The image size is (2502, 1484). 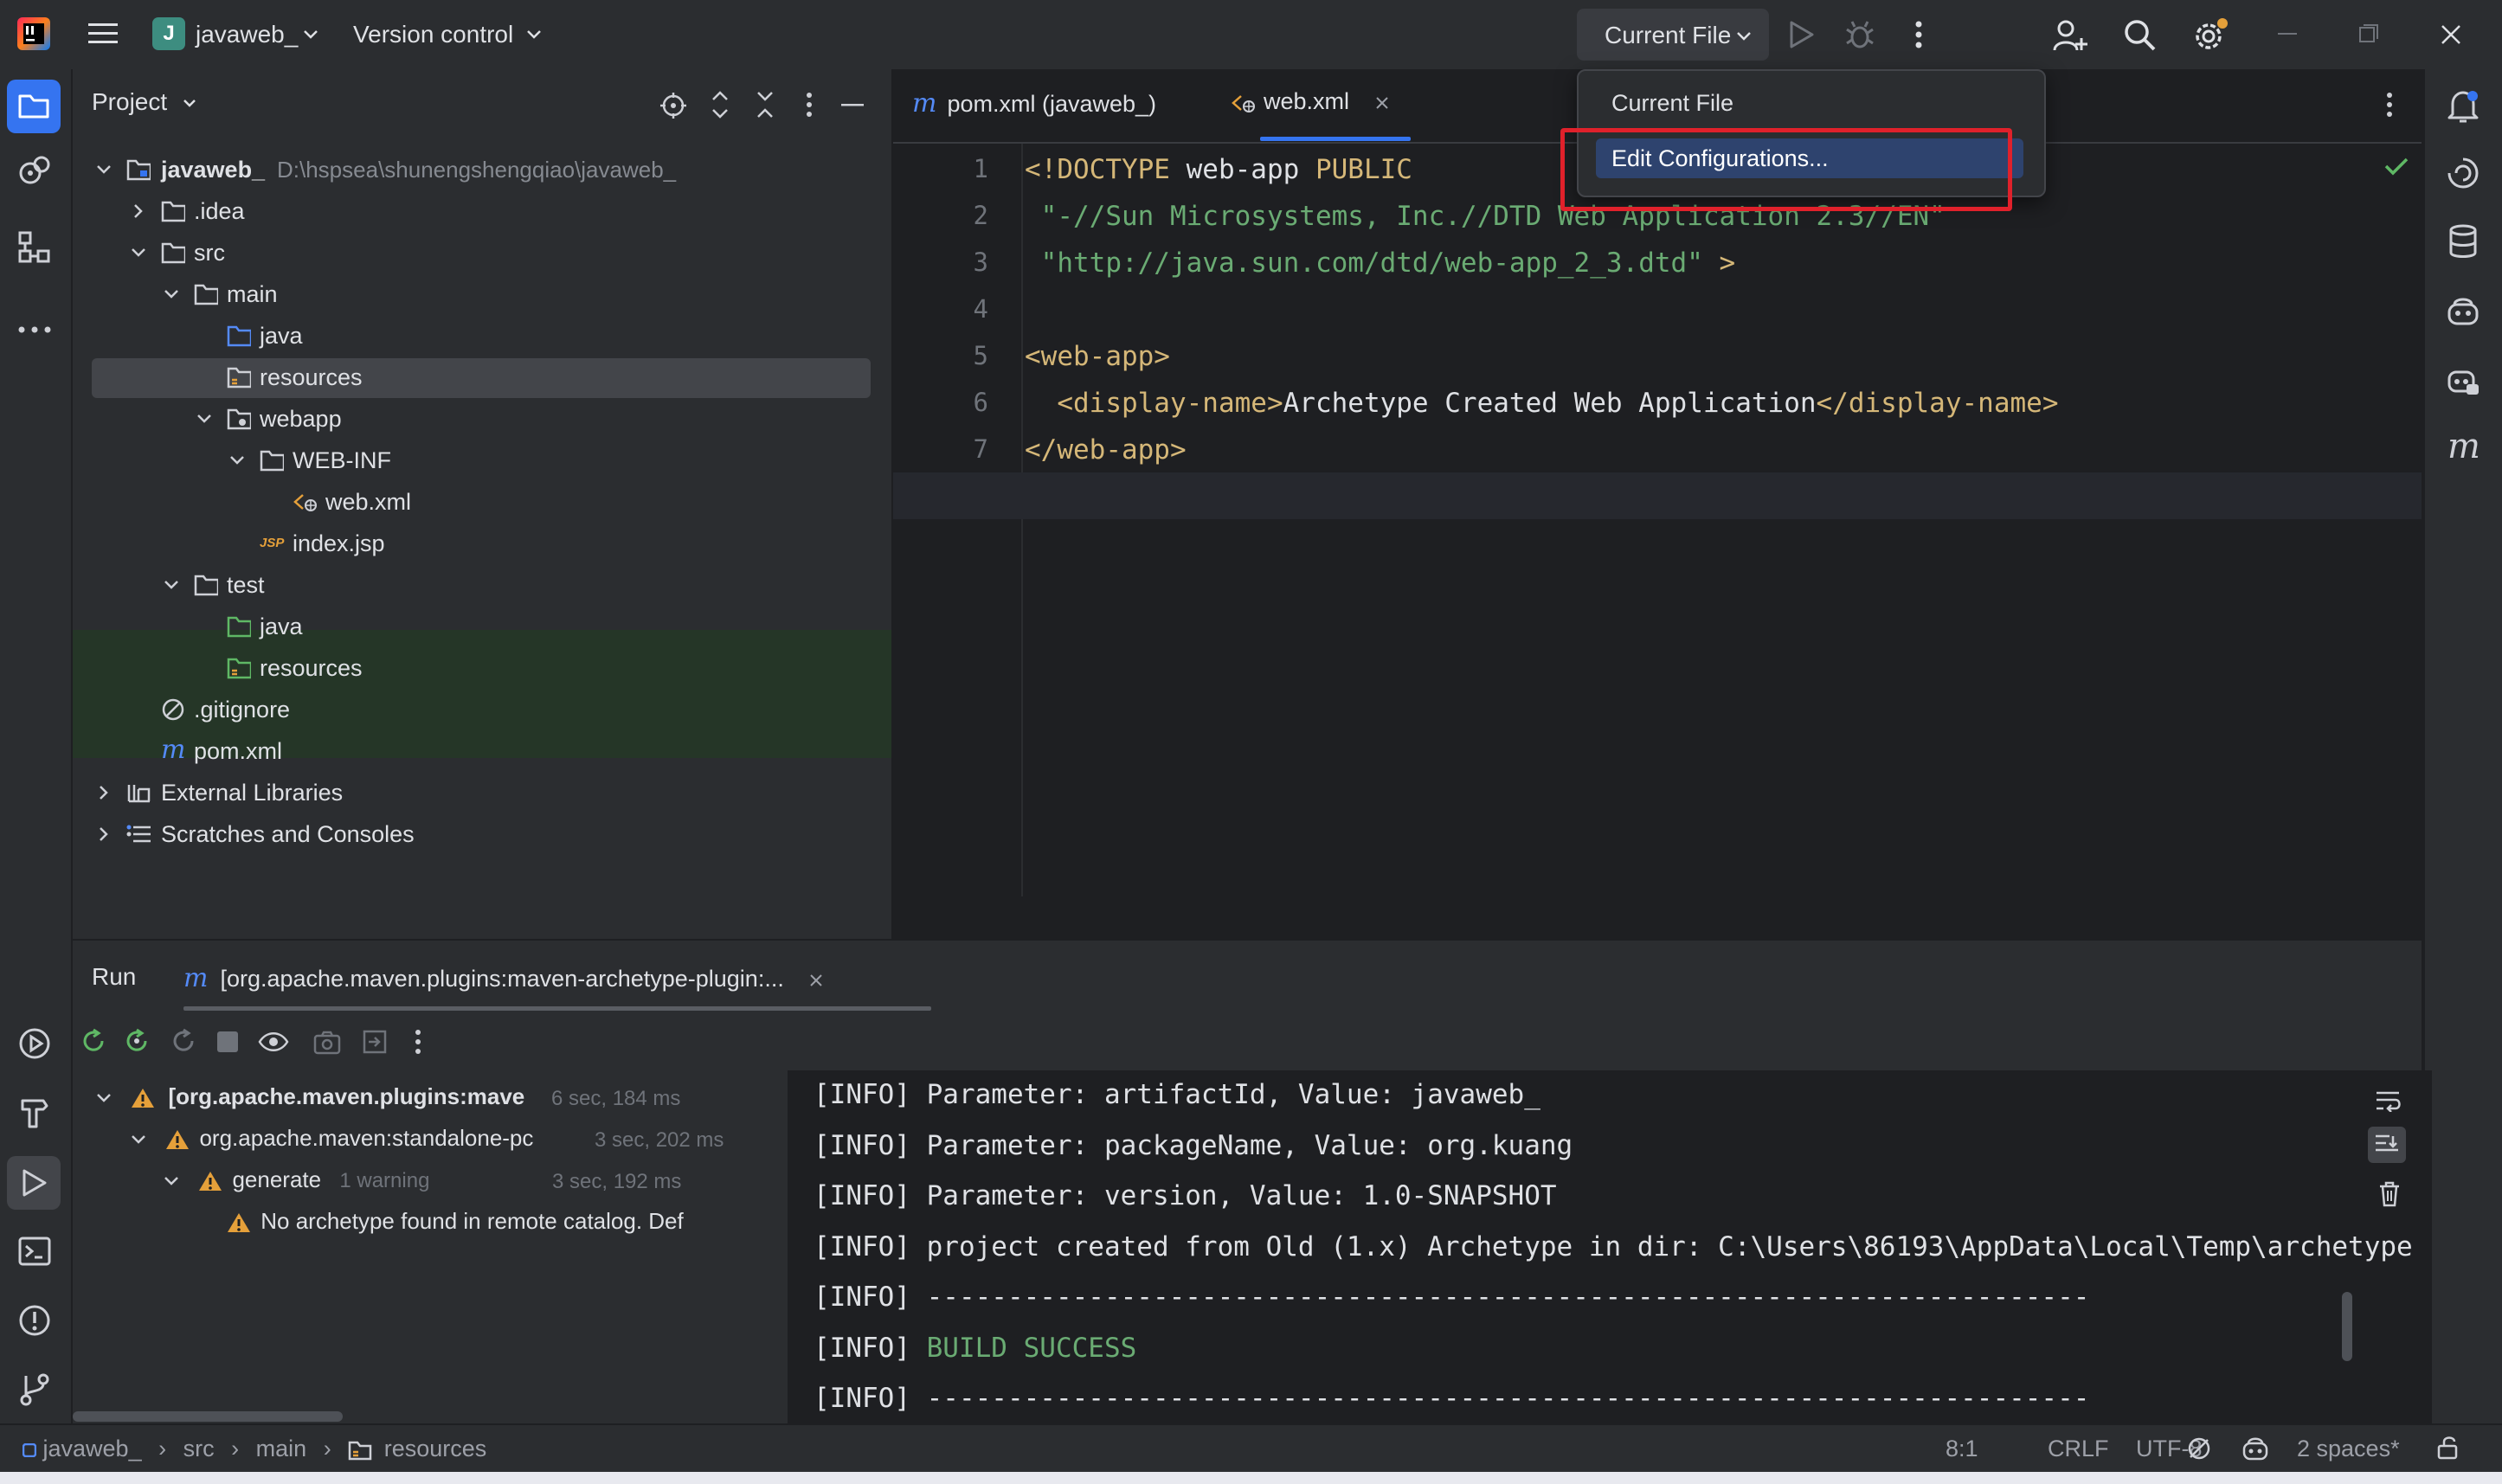 I want to click on services-icon, so click(x=34, y=171).